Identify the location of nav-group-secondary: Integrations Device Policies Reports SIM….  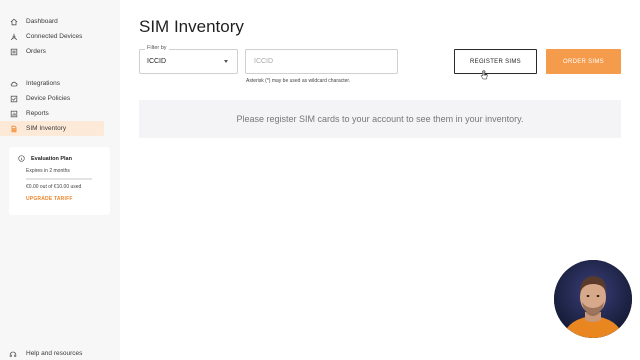
(60, 106).